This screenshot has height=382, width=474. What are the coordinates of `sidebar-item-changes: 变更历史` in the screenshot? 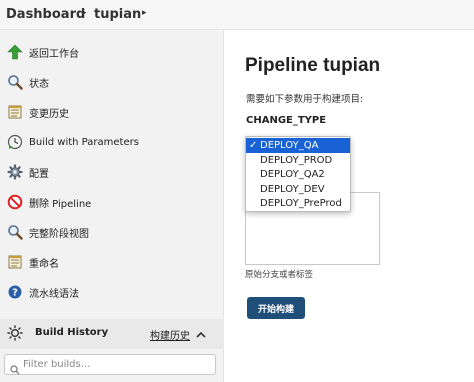 It's located at (112, 112).